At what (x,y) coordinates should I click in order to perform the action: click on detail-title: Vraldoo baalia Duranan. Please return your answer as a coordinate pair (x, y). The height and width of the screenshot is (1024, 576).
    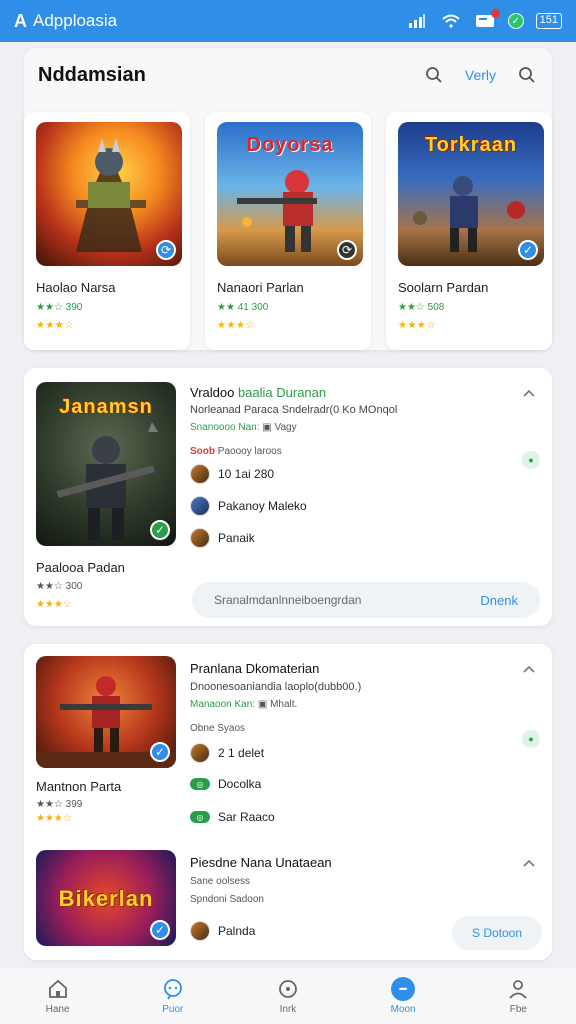
    Looking at the image, I should click on (258, 392).